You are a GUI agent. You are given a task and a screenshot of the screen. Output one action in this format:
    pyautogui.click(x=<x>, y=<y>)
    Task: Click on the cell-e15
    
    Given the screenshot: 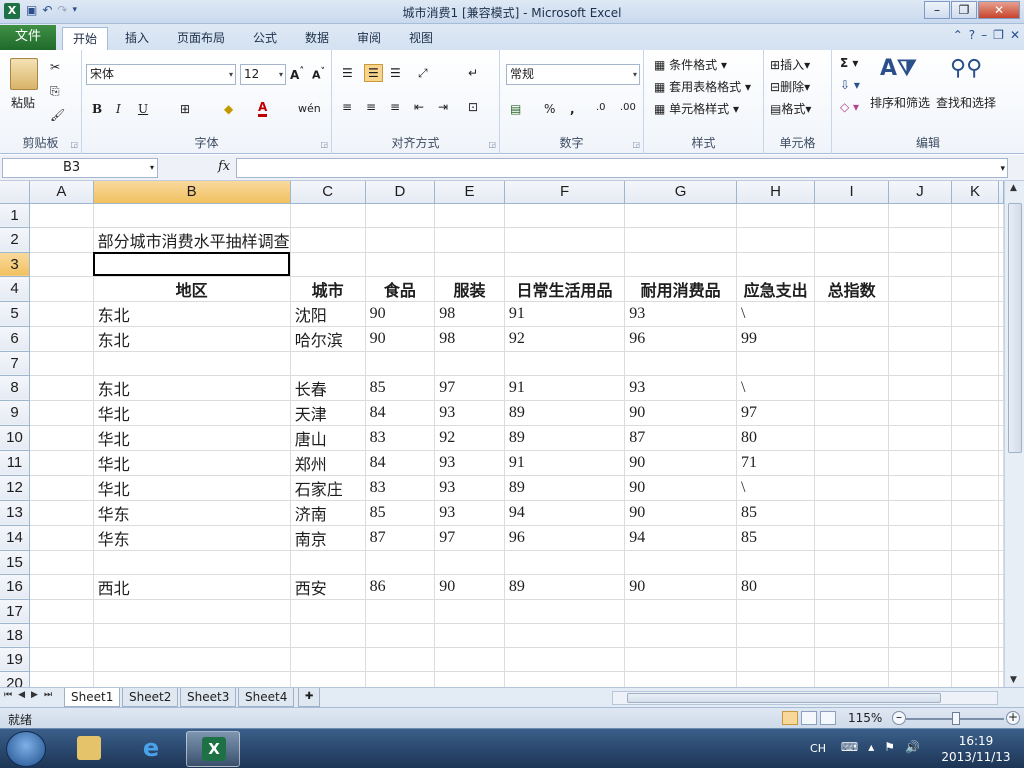 What is the action you would take?
    pyautogui.click(x=469, y=562)
    